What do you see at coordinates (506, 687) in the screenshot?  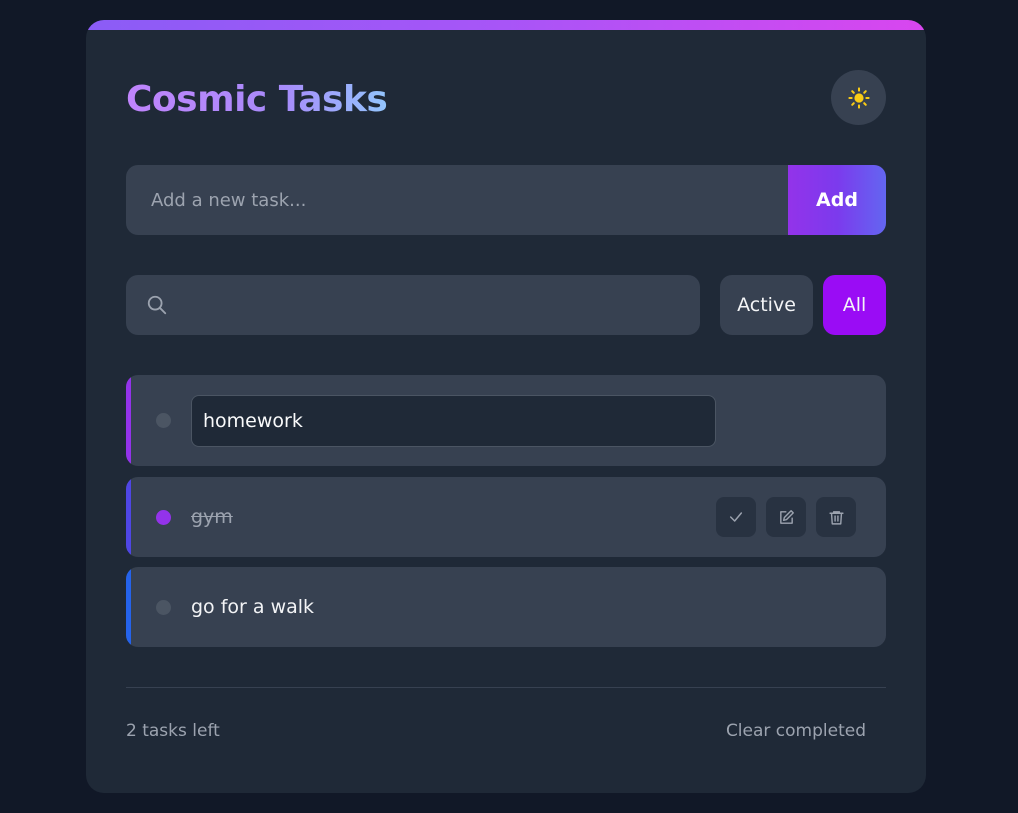 I see `footer-divider` at bounding box center [506, 687].